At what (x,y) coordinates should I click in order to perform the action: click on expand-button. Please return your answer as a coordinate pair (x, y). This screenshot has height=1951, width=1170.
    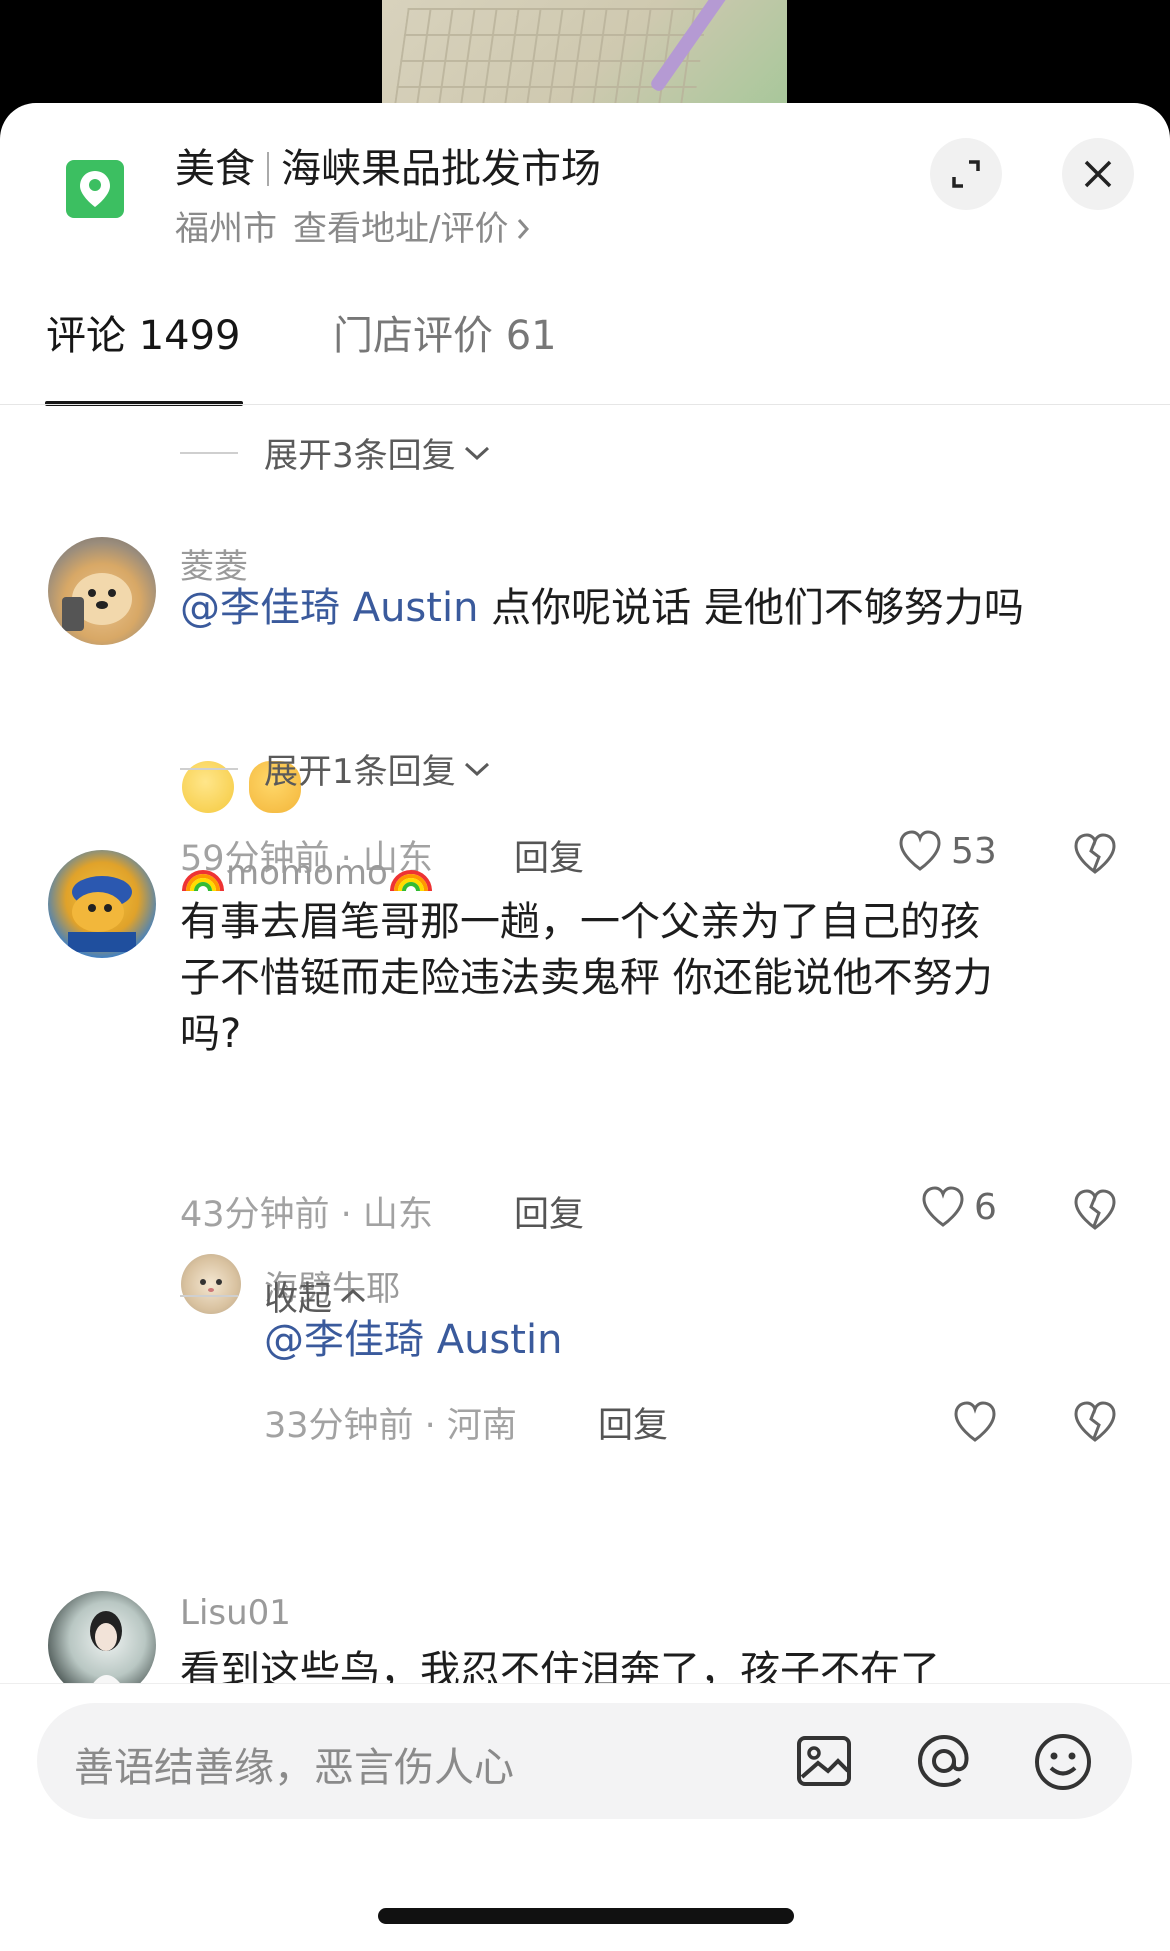
    Looking at the image, I should click on (966, 174).